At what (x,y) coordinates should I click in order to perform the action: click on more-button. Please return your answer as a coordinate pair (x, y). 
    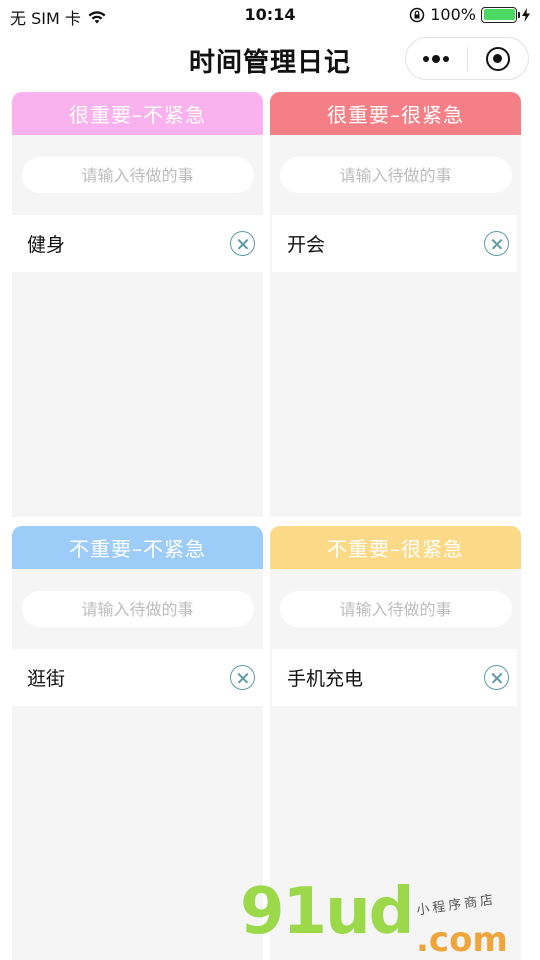
    Looking at the image, I should click on (436, 58).